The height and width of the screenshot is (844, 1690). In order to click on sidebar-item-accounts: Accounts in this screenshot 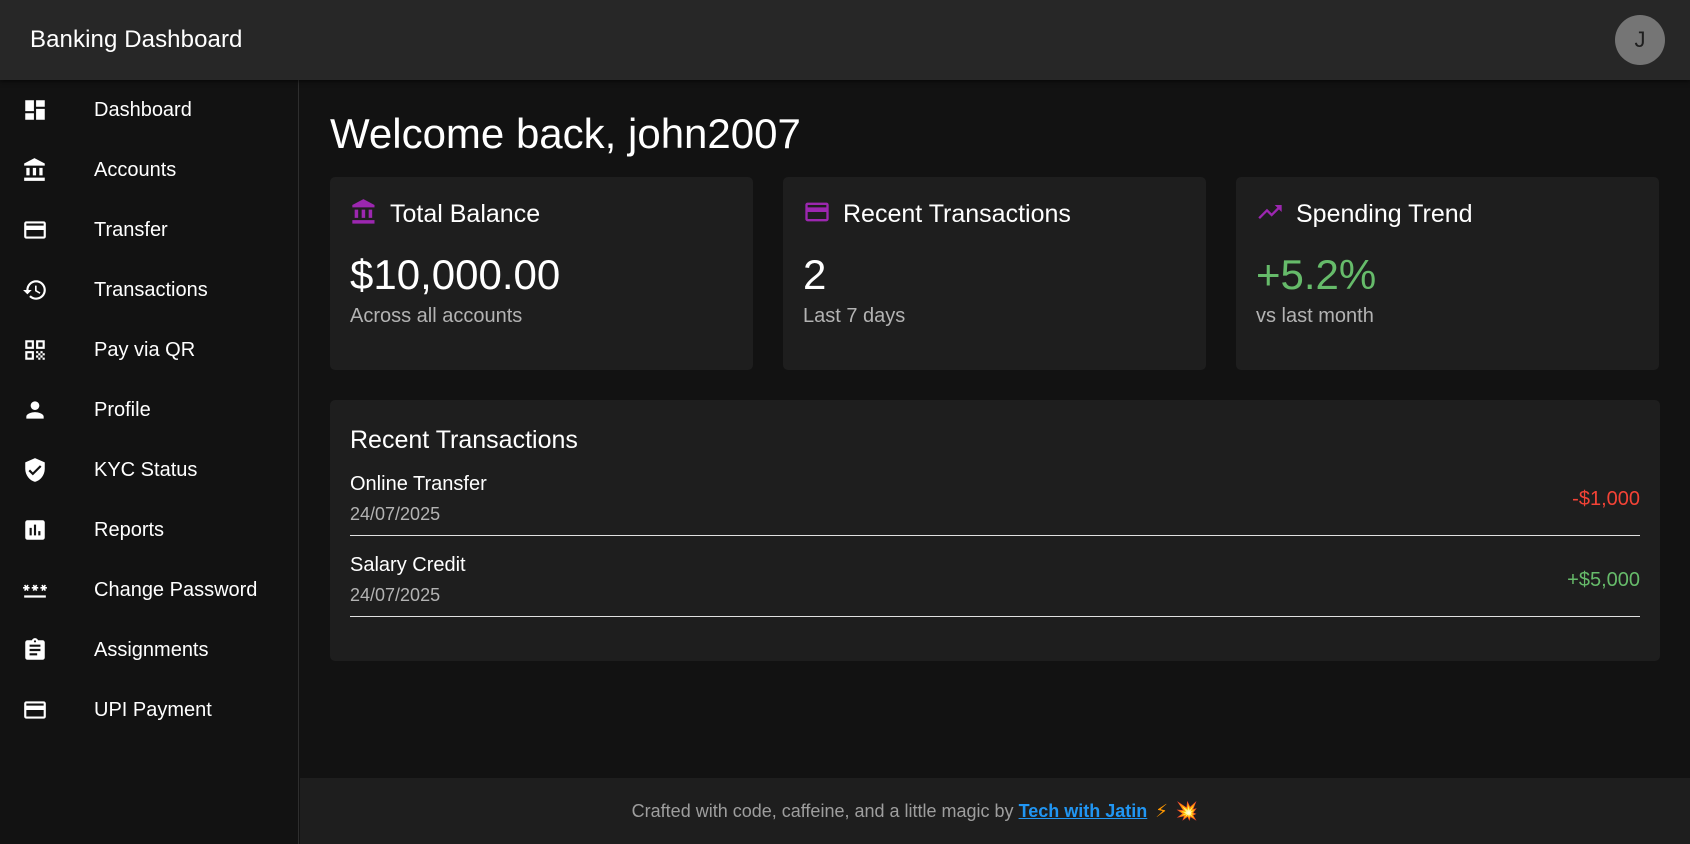, I will do `click(149, 170)`.